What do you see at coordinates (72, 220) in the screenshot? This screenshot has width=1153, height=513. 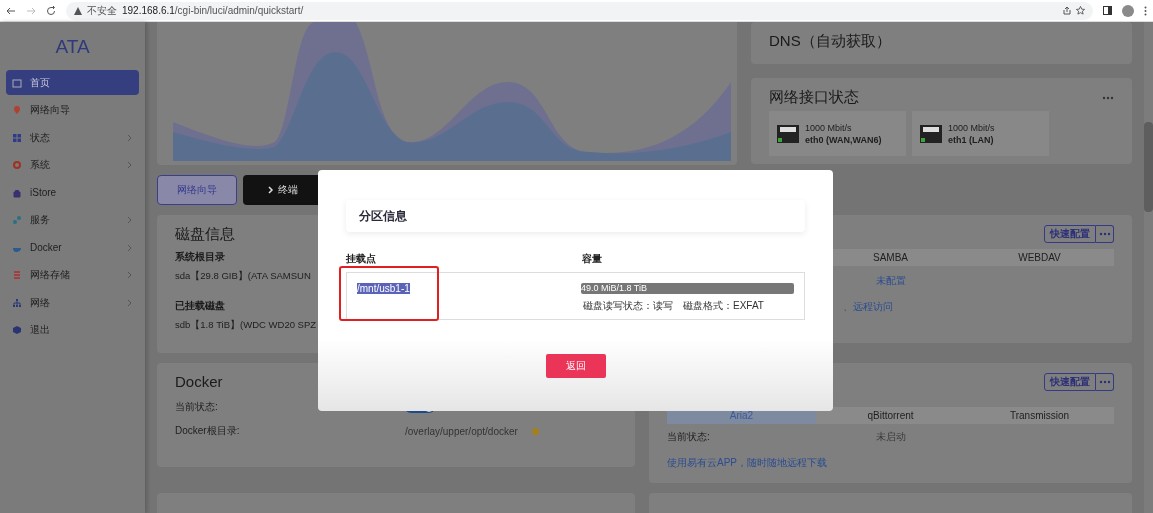 I see `sidebar-item: 服务` at bounding box center [72, 220].